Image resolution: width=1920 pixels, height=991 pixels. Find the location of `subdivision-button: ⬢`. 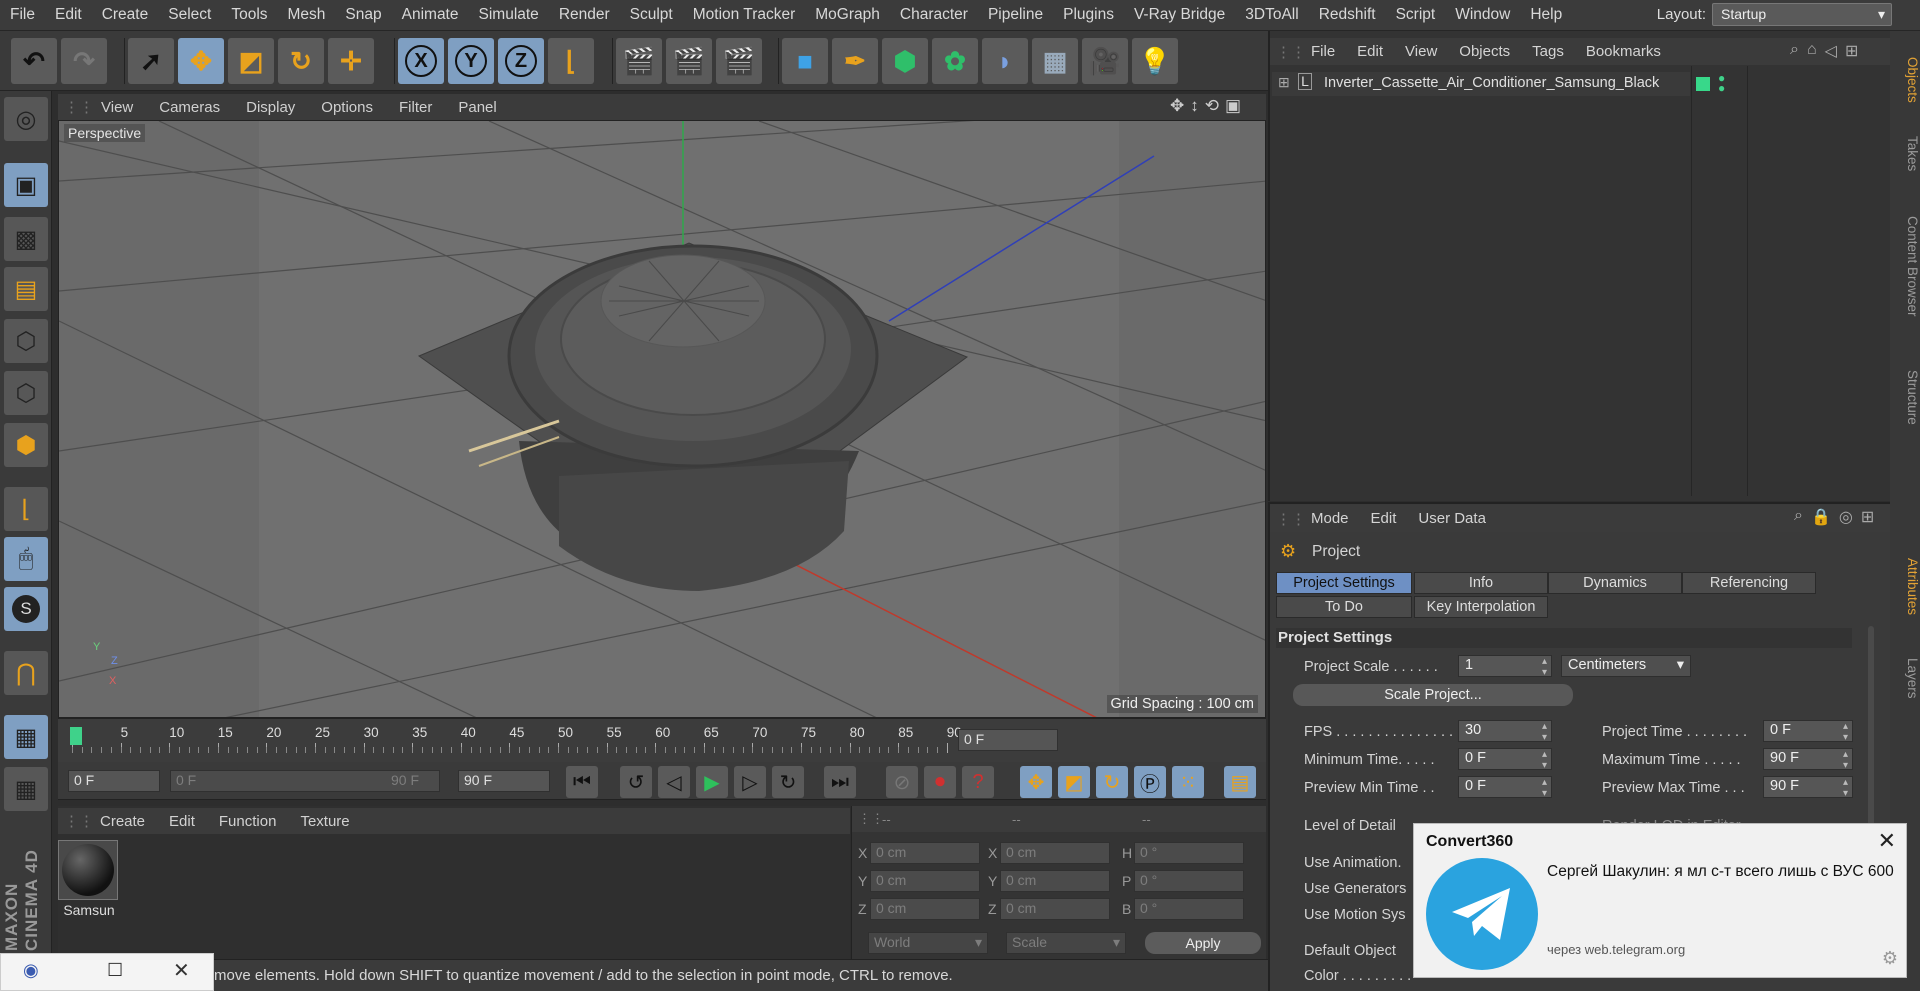

subdivision-button: ⬢ is located at coordinates (905, 61).